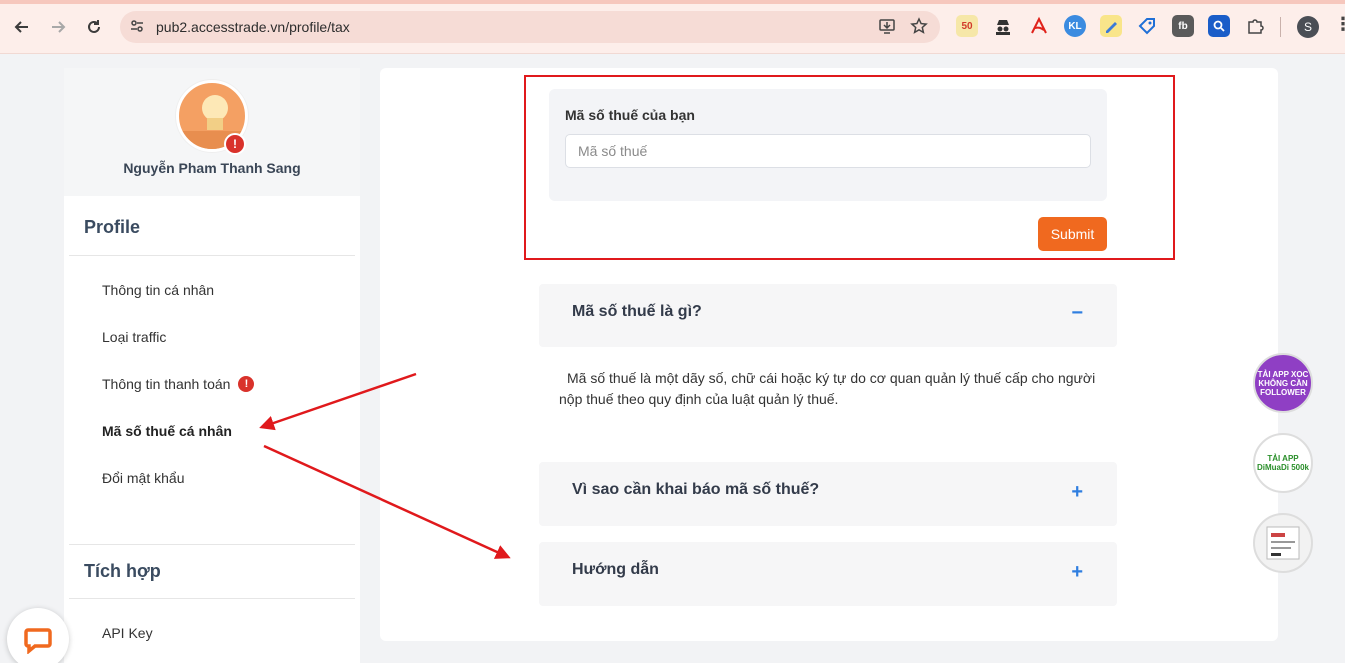  I want to click on sidebar-item-label: Mã số thuế cá nhân, so click(167, 431).